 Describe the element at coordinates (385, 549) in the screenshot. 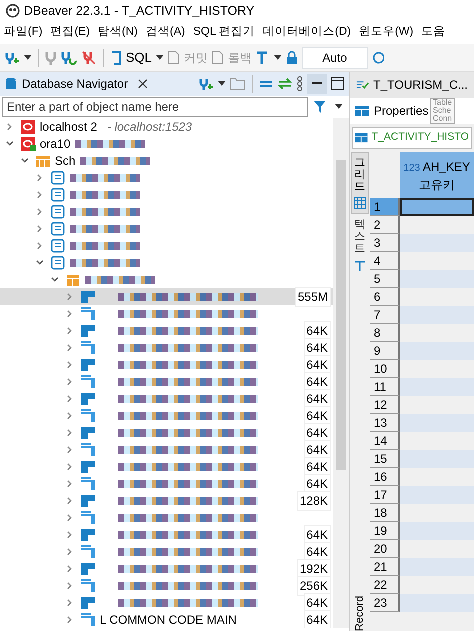

I see `row-number: 20` at that location.